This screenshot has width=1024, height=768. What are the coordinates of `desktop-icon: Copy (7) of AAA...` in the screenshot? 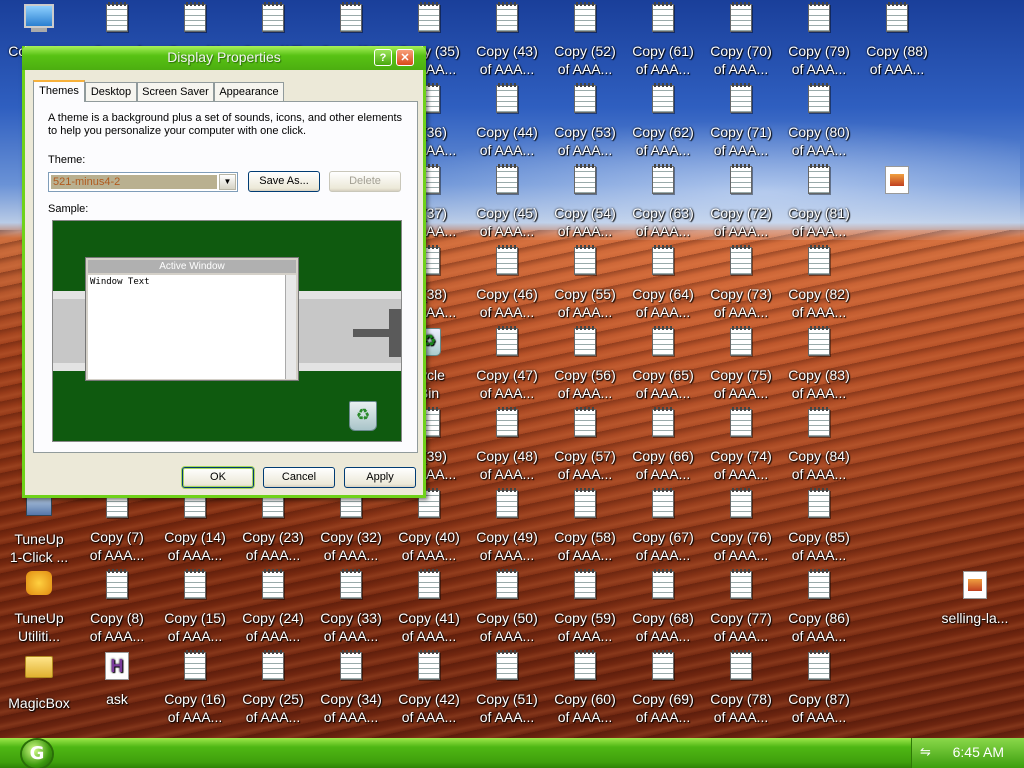 It's located at (117, 526).